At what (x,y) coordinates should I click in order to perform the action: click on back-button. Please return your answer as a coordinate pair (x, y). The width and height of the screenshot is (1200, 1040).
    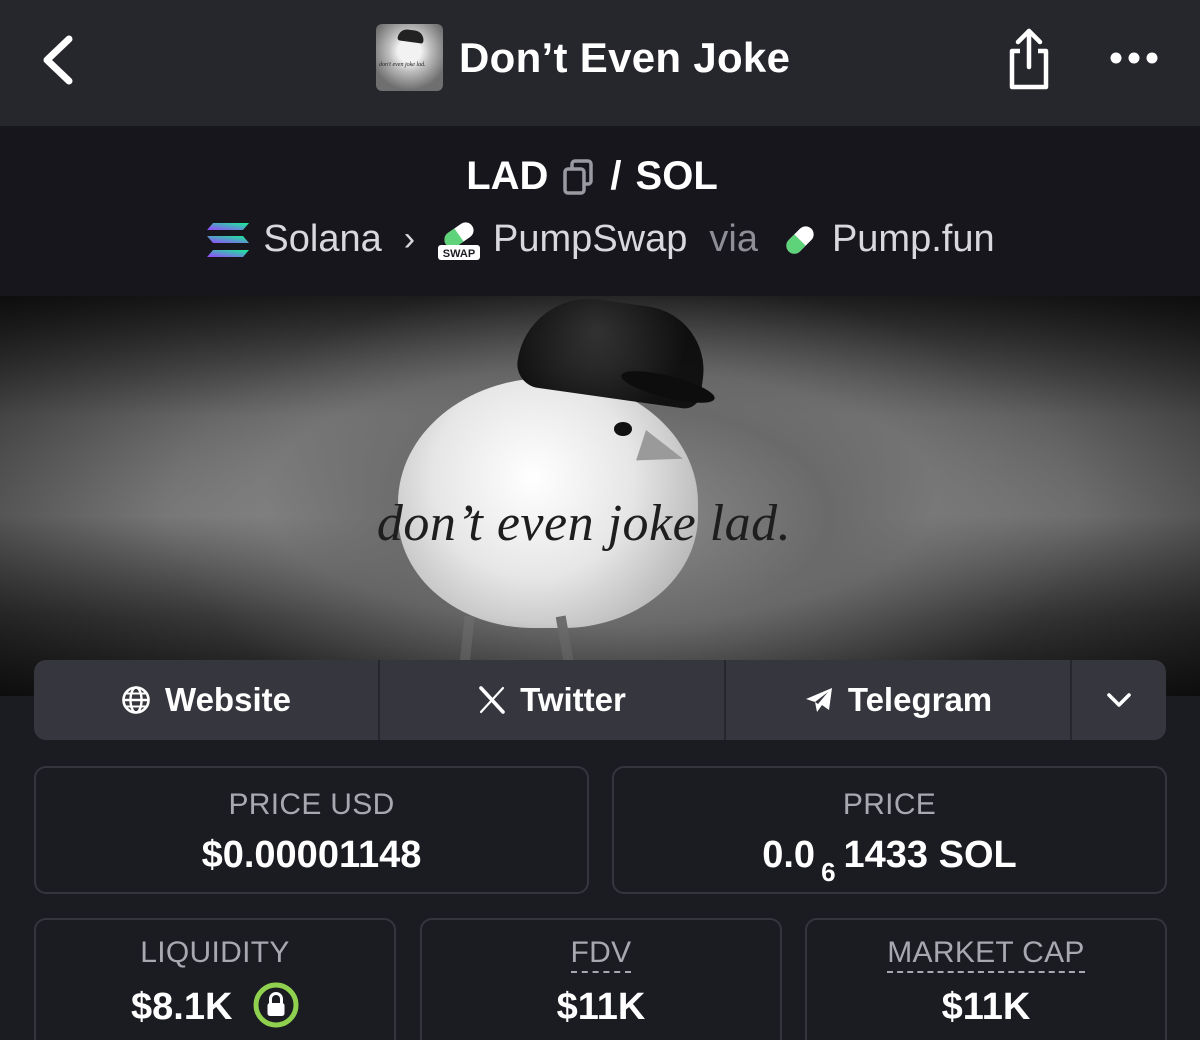
    Looking at the image, I should click on (58, 60).